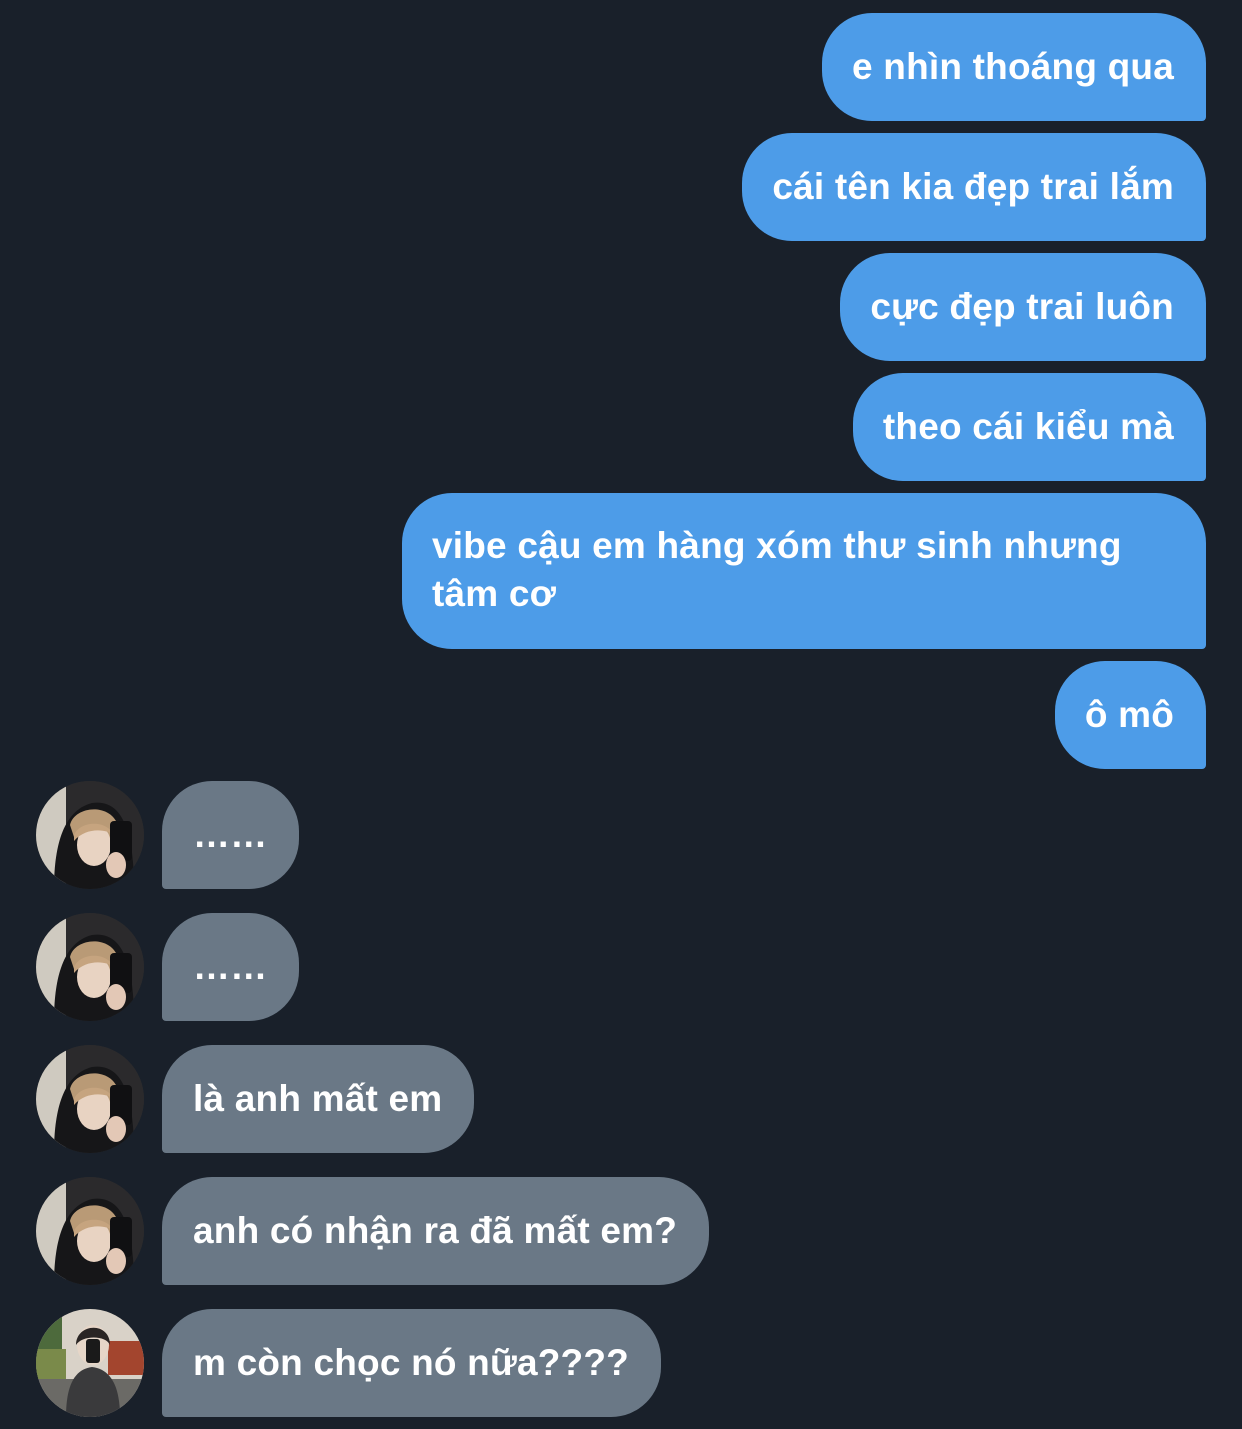 This screenshot has width=1242, height=1429. I want to click on outgoing-message: cái tên kia đẹp trai lắm, so click(974, 187).